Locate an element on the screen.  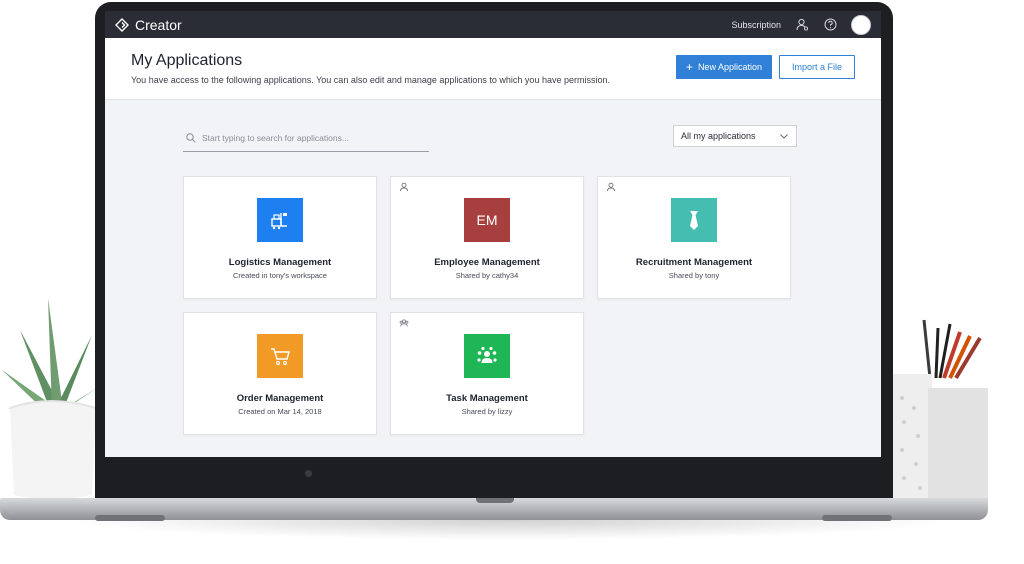
initials-icon: EM is located at coordinates (487, 220).